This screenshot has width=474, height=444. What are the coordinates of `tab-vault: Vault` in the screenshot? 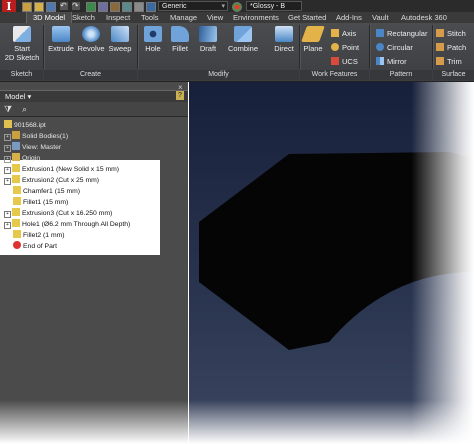 It's located at (380, 17).